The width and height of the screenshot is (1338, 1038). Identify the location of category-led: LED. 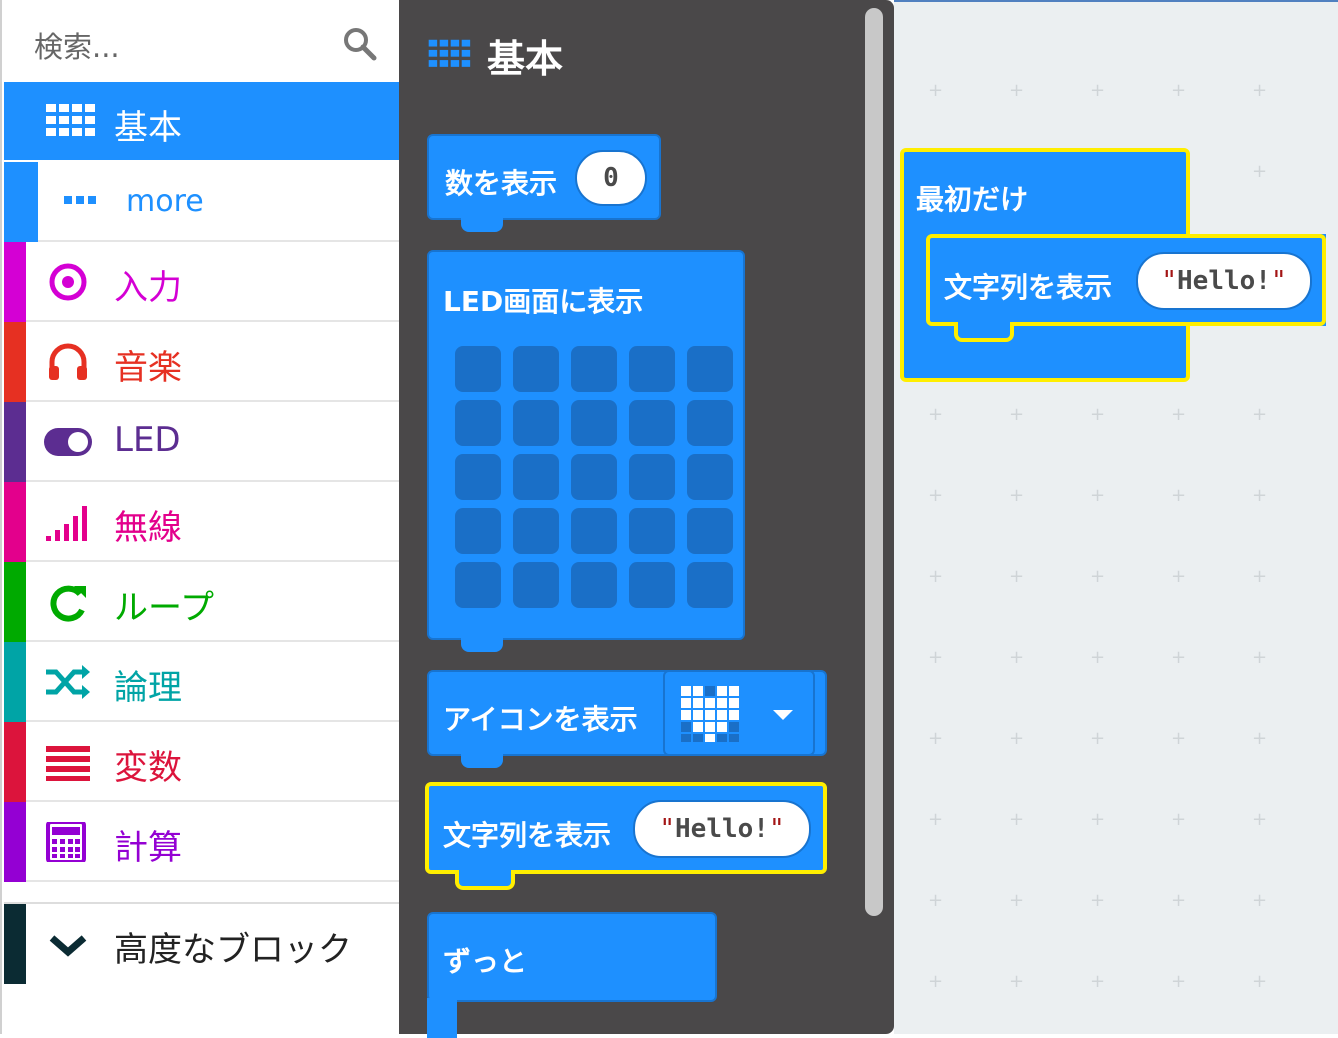
(202, 442).